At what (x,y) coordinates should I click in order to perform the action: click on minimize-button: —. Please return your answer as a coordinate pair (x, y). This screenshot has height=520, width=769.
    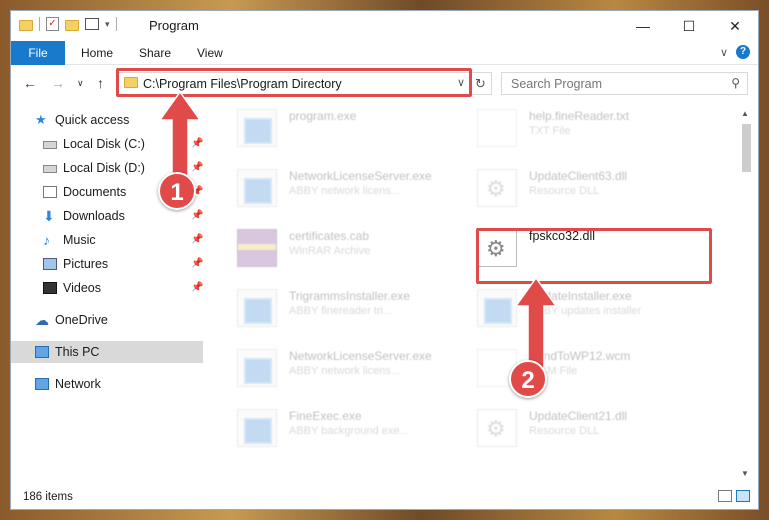
    Looking at the image, I should click on (643, 26).